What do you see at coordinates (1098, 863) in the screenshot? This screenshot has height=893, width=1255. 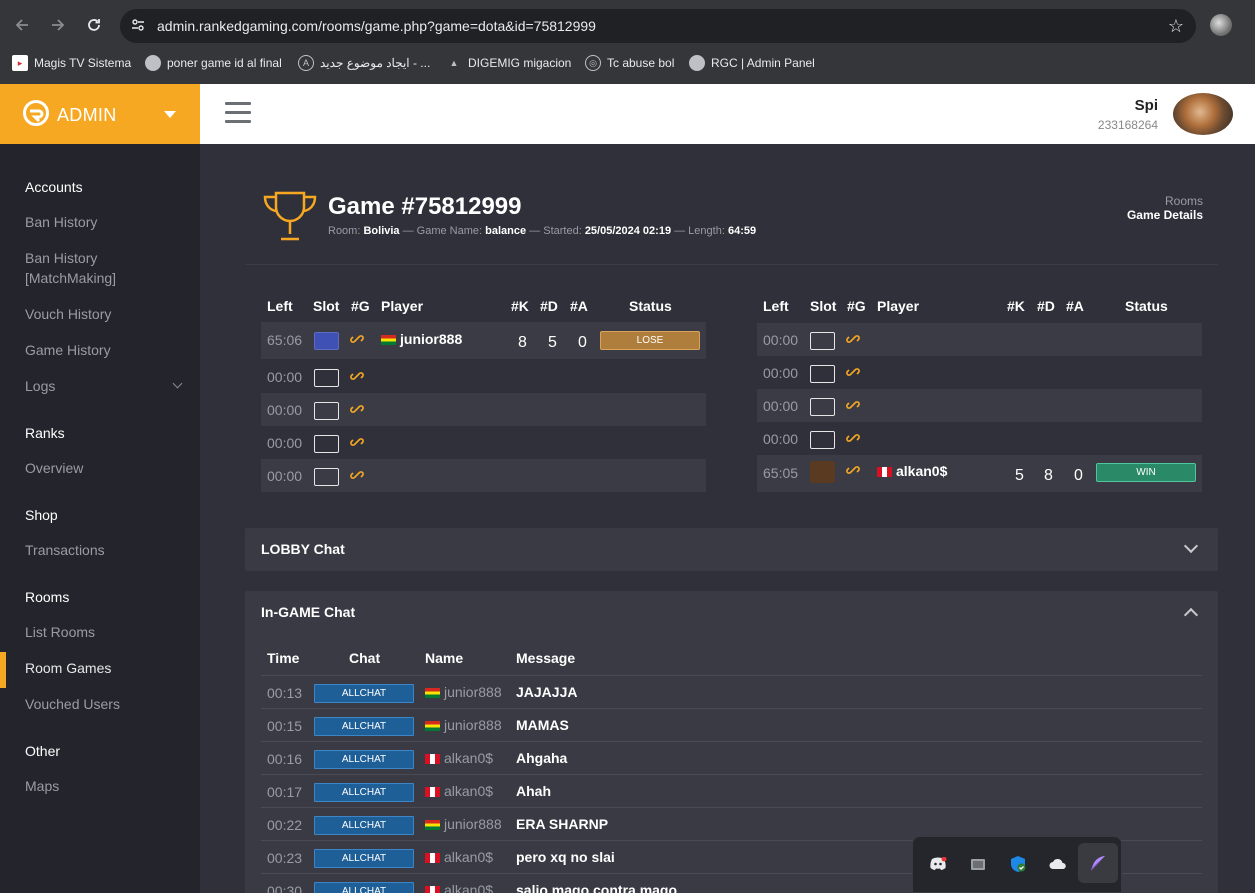 I see `feather-icon` at bounding box center [1098, 863].